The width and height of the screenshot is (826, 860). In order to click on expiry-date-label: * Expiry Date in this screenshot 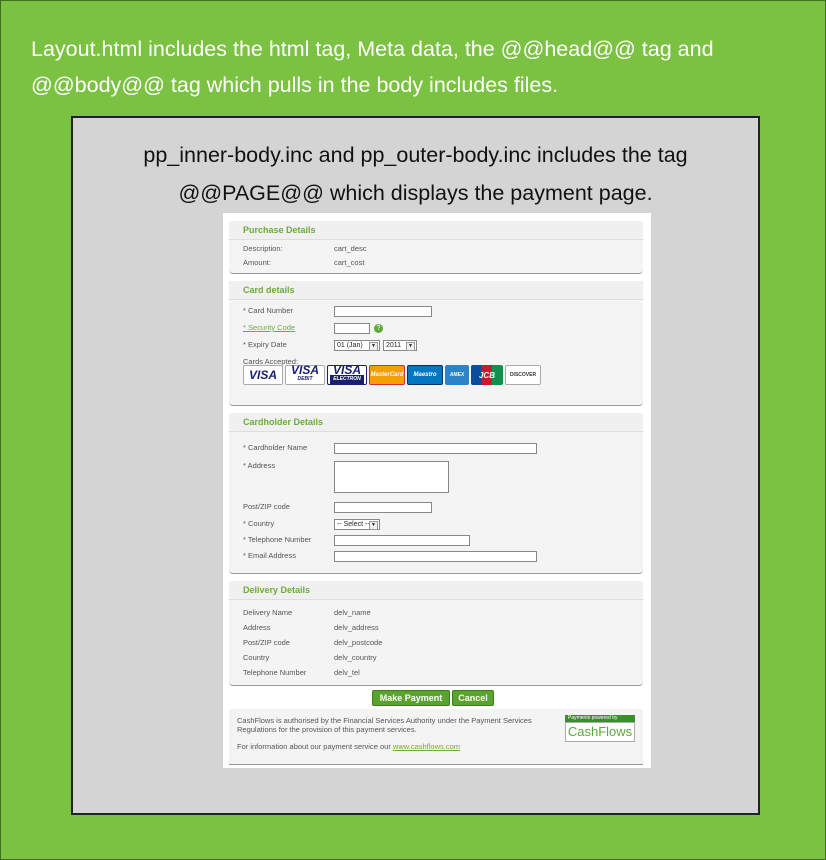, I will do `click(265, 344)`.